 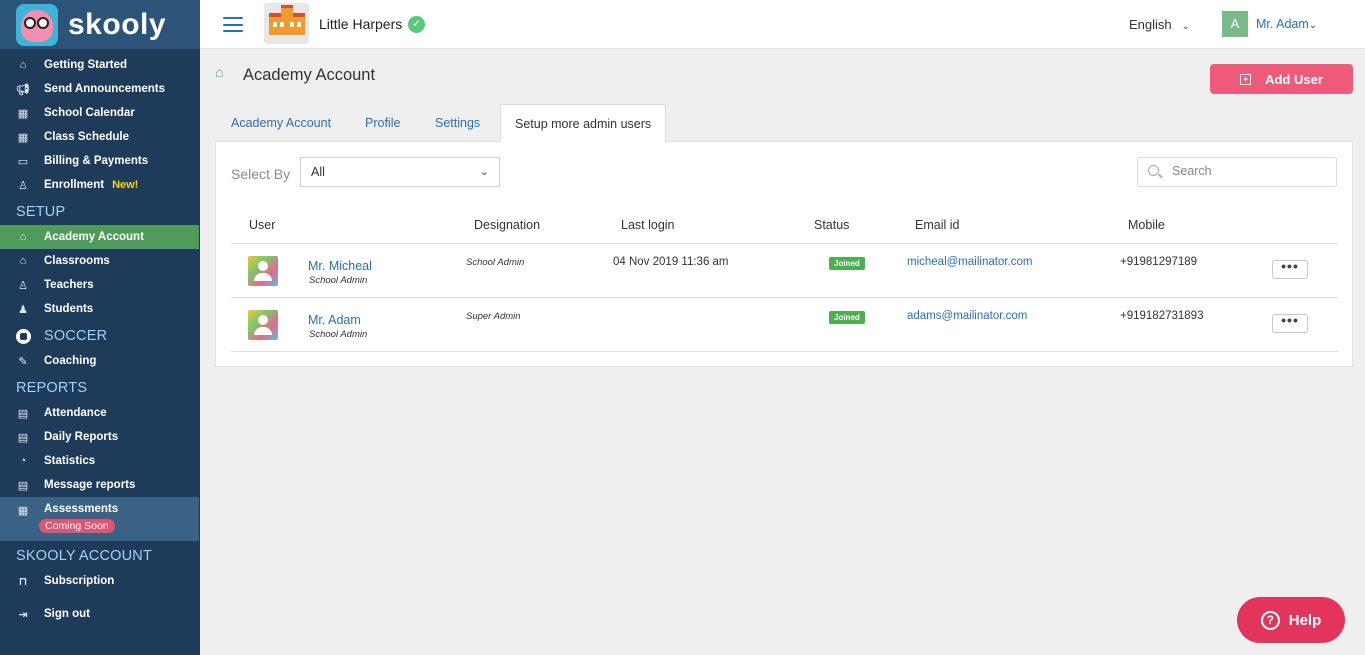 What do you see at coordinates (334, 320) in the screenshot?
I see `user-name-link: Mr. Adam` at bounding box center [334, 320].